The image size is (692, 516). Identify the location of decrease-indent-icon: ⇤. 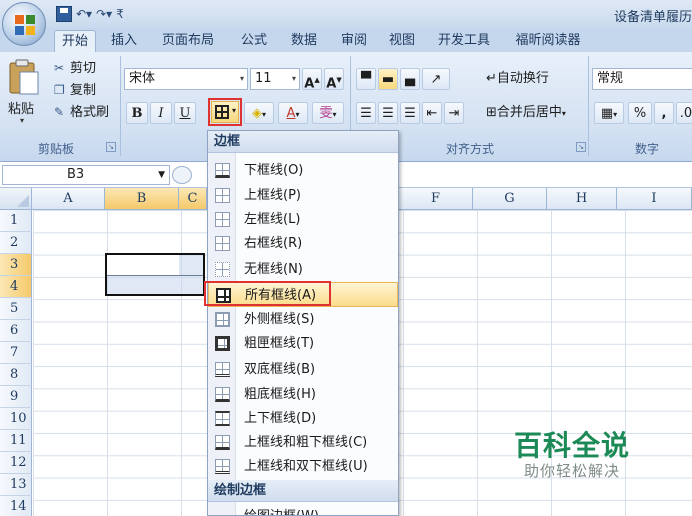
(432, 113).